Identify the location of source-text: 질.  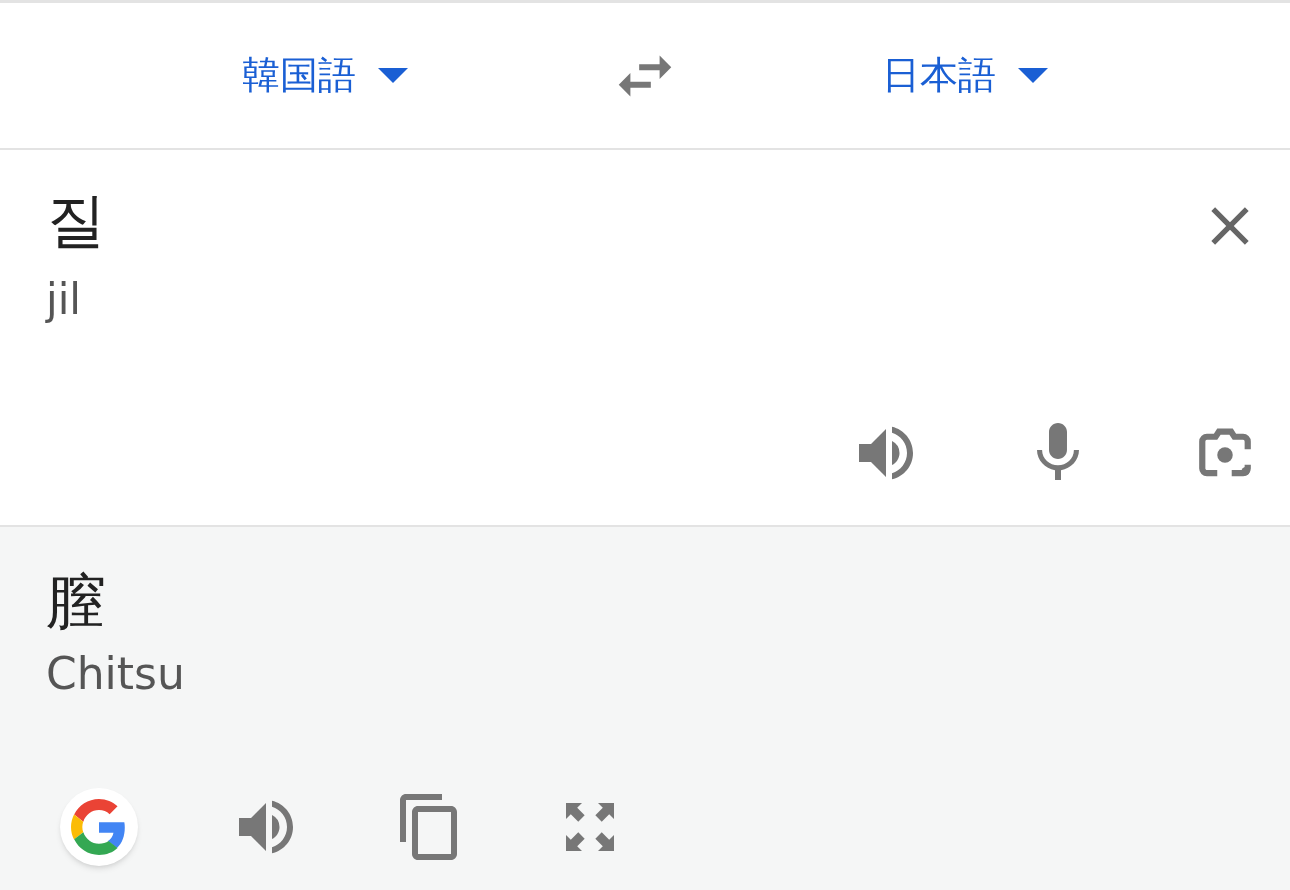
(76, 220).